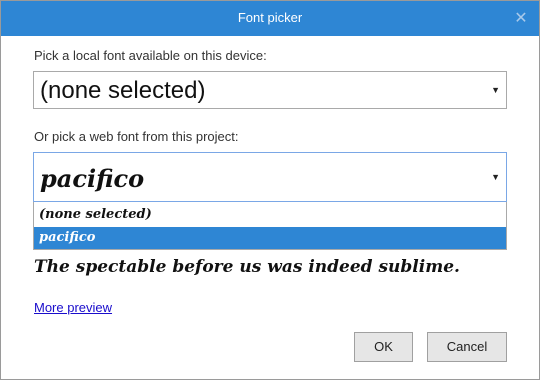 The image size is (540, 380). I want to click on dialog-titlebar: Font picker ✕, so click(270, 18).